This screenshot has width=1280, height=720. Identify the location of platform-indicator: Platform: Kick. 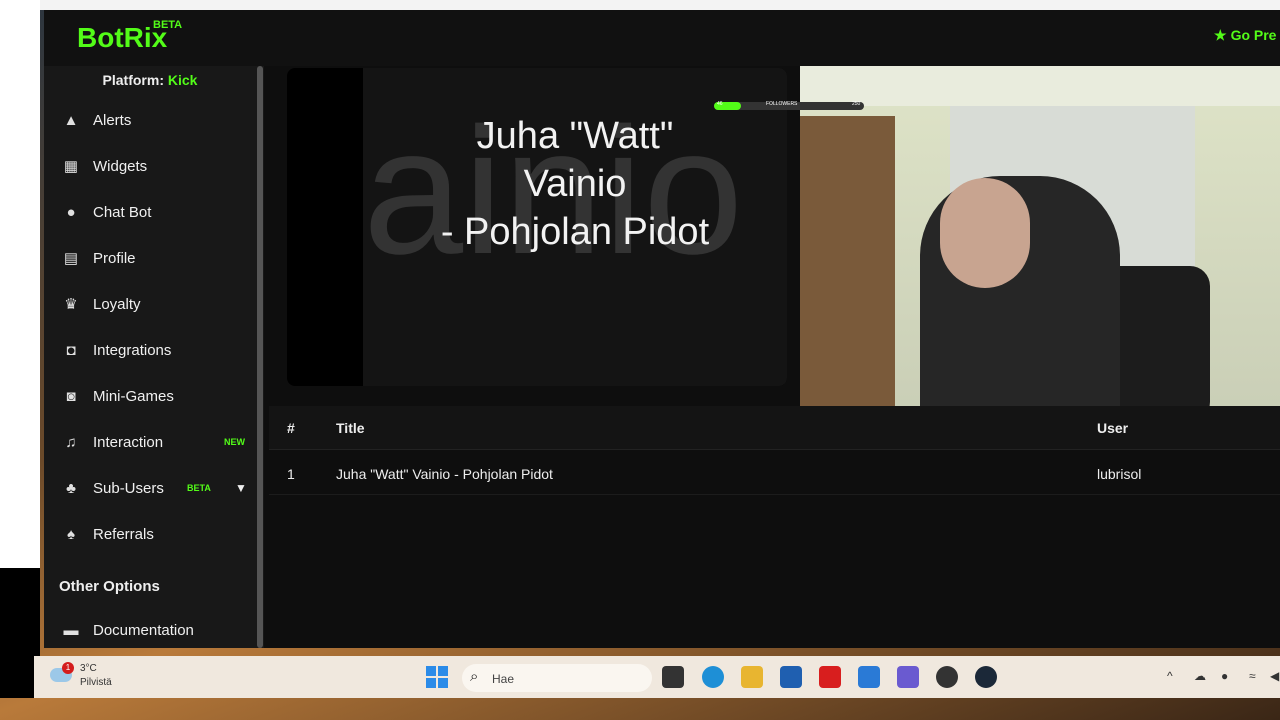
(150, 80).